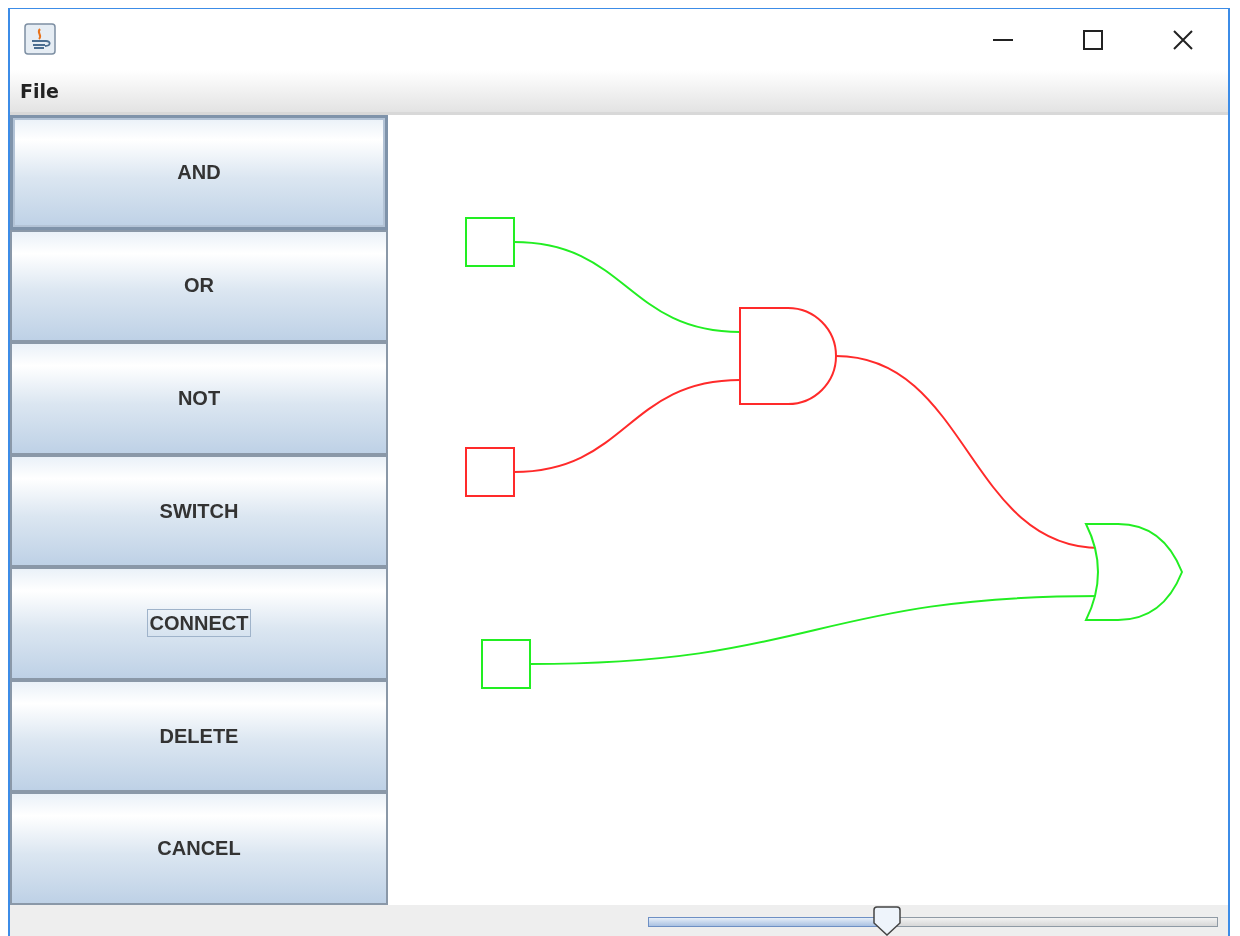 The image size is (1240, 936). I want to click on tool-button: CONNECT, so click(199, 623).